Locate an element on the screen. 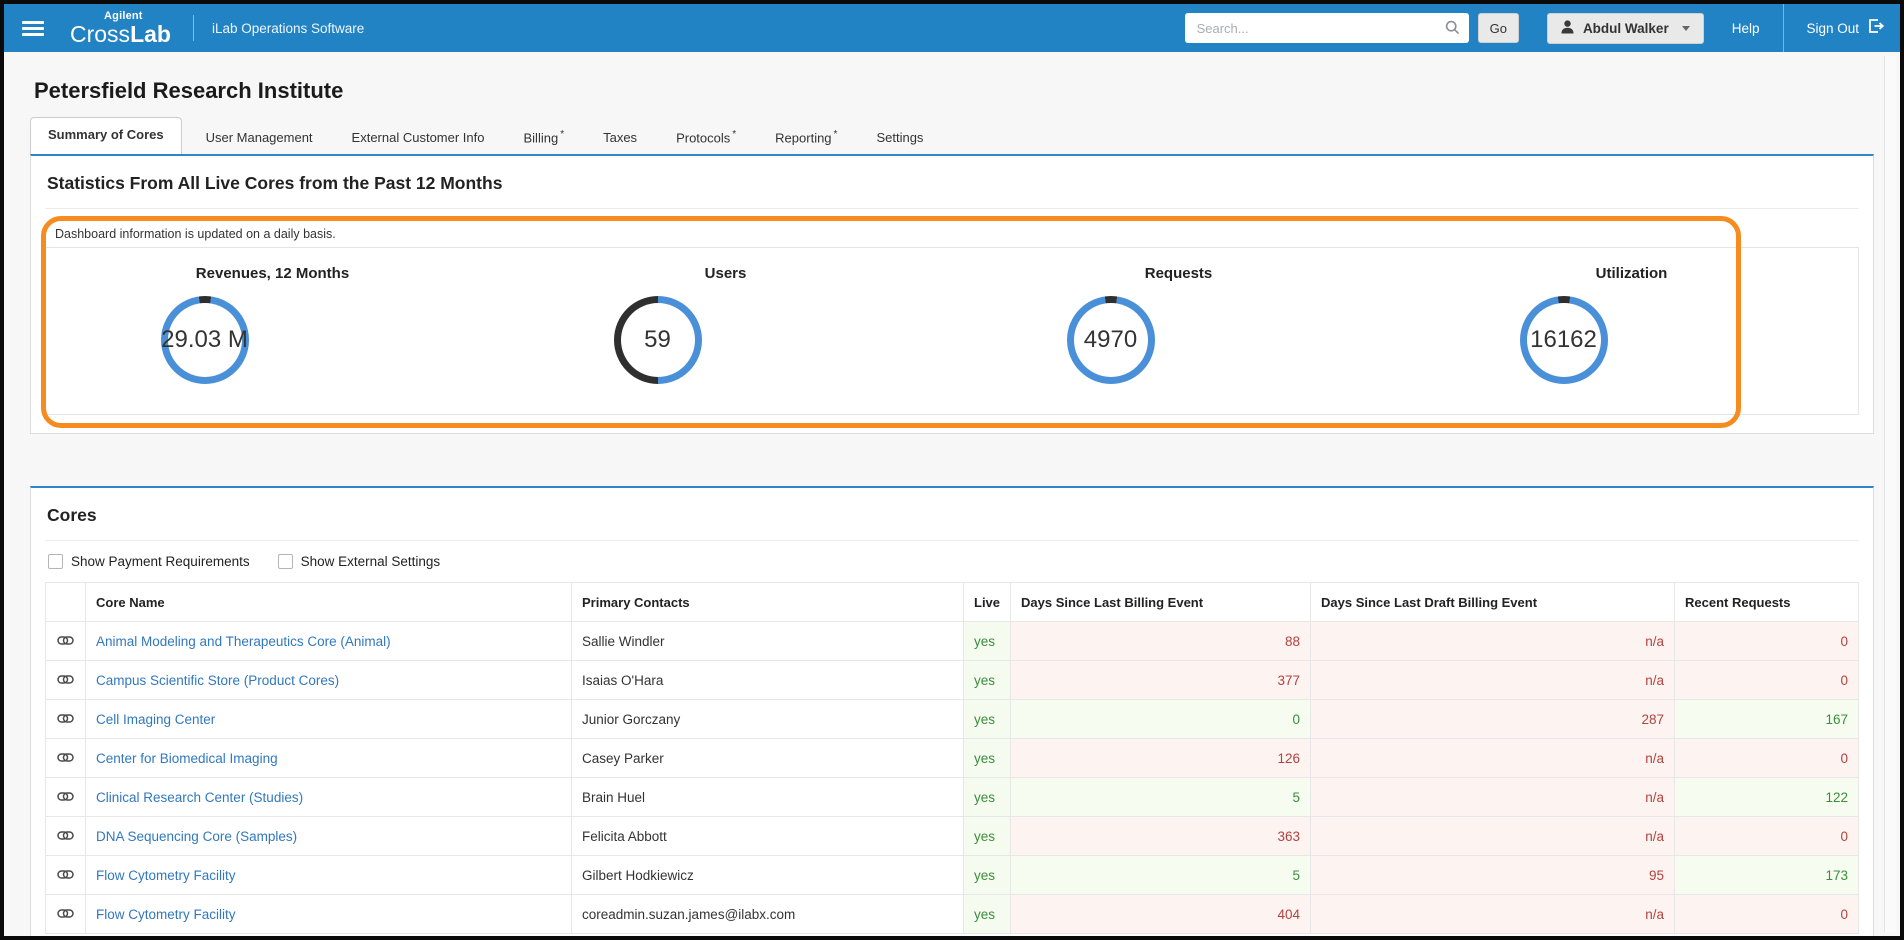 The width and height of the screenshot is (1904, 940). stat-value: 59 is located at coordinates (657, 340).